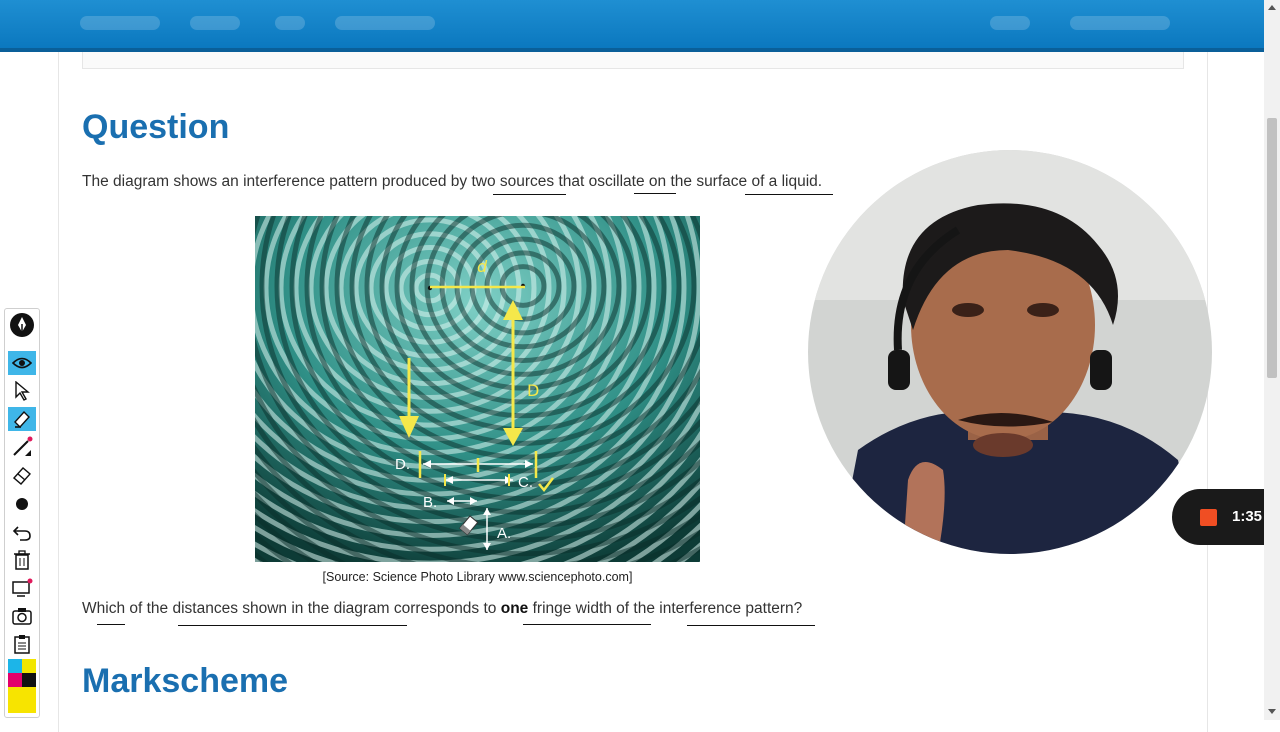 The width and height of the screenshot is (1280, 732). Describe the element at coordinates (156, 127) in the screenshot. I see `question-heading: Question` at that location.